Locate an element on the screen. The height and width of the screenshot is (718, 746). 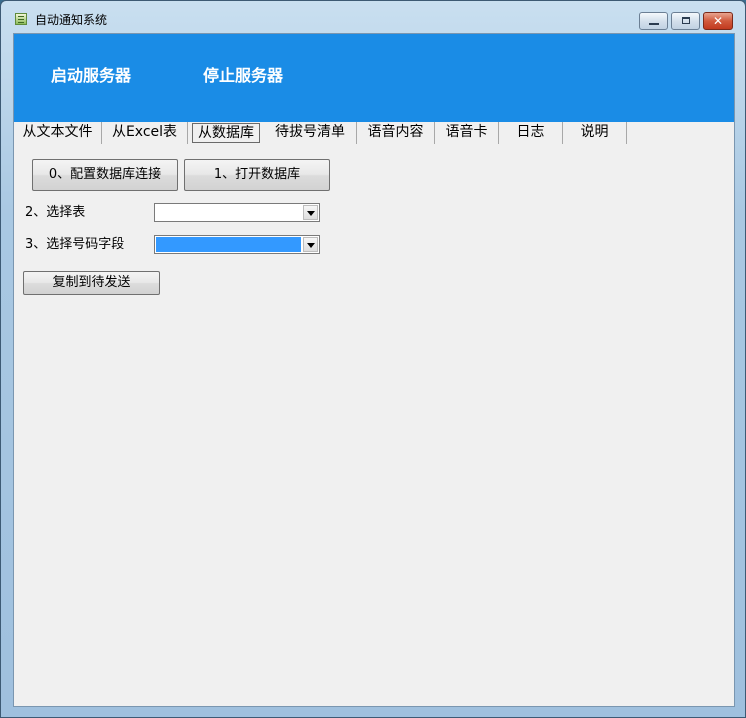
close-icon: ✕ is located at coordinates (718, 21).